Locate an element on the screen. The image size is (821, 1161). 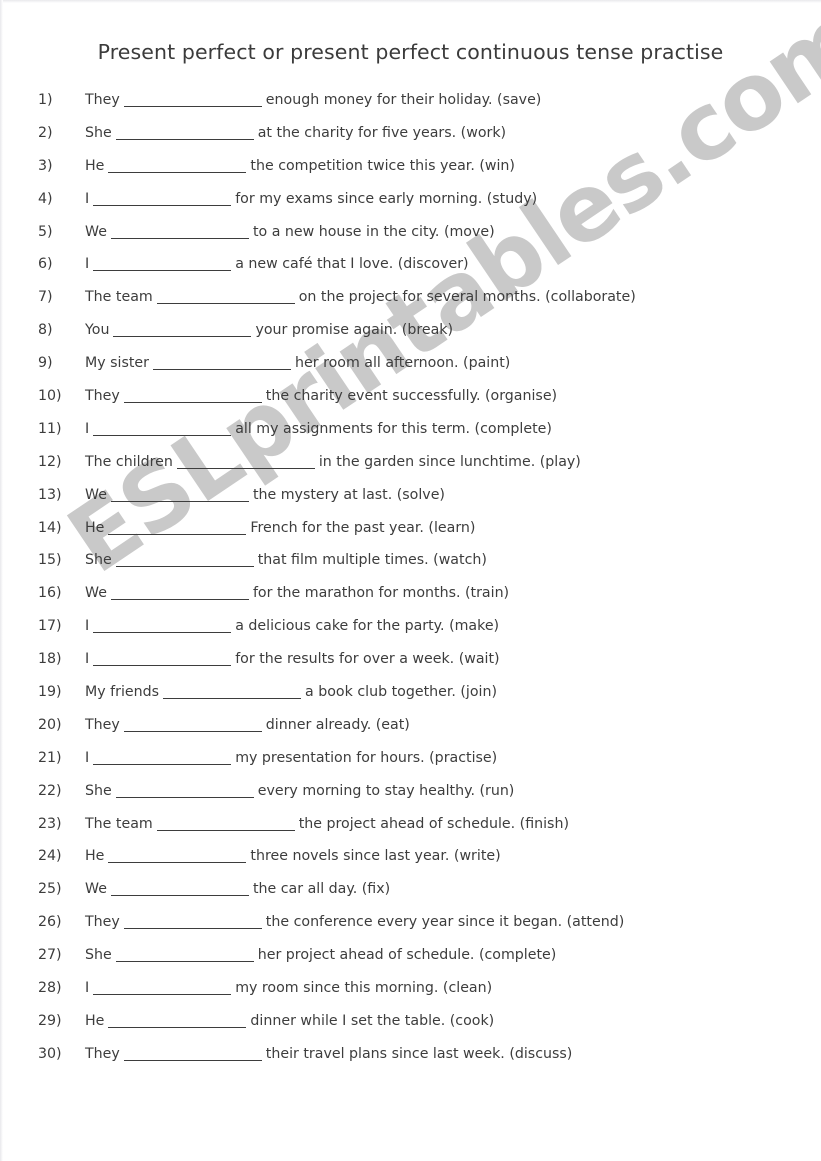
sentence-suffix: the competition twice this year. (win) is located at coordinates (382, 165).